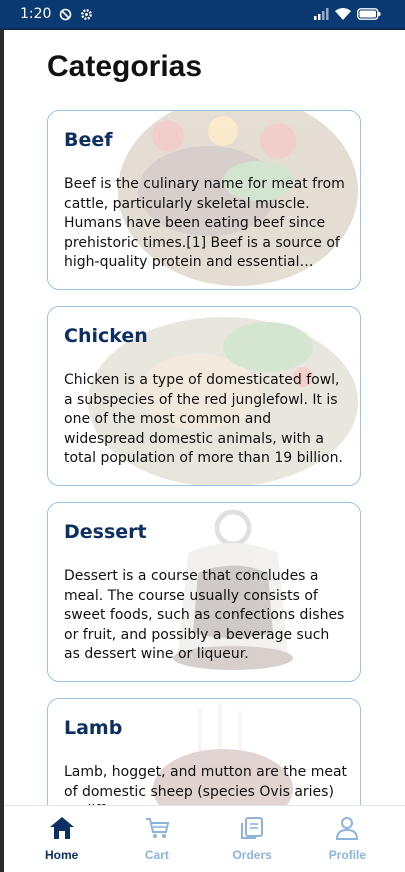 This screenshot has height=872, width=405. Describe the element at coordinates (125, 66) in the screenshot. I see `page-title: Categorias` at that location.